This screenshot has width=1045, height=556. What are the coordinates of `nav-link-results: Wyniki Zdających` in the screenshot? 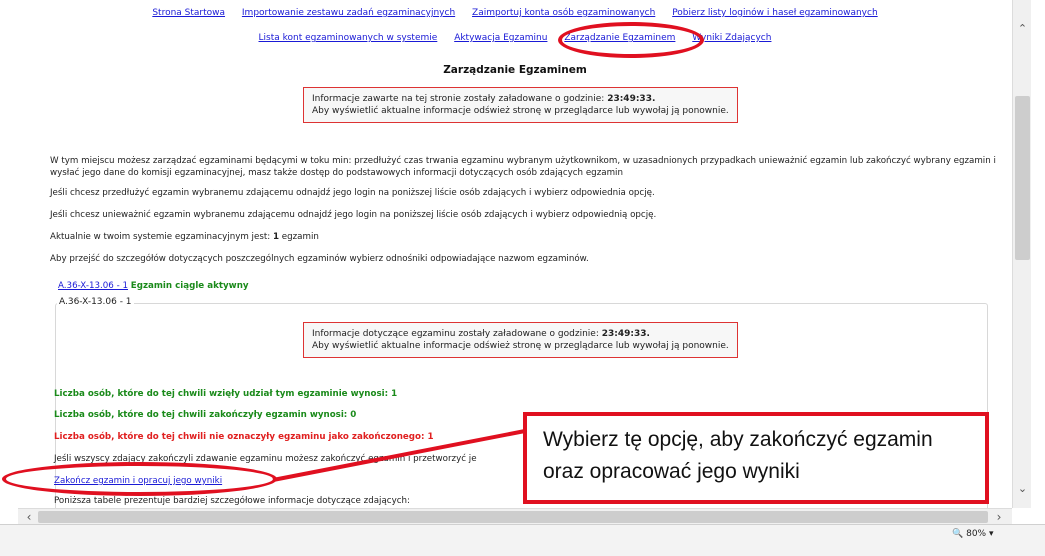 It's located at (731, 38).